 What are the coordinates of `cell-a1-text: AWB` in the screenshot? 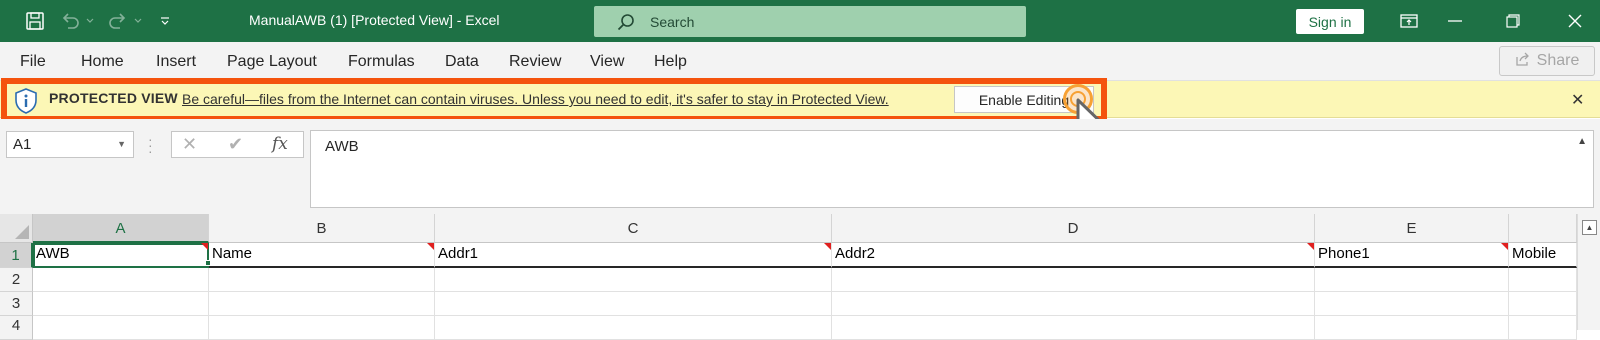 It's located at (53, 253).